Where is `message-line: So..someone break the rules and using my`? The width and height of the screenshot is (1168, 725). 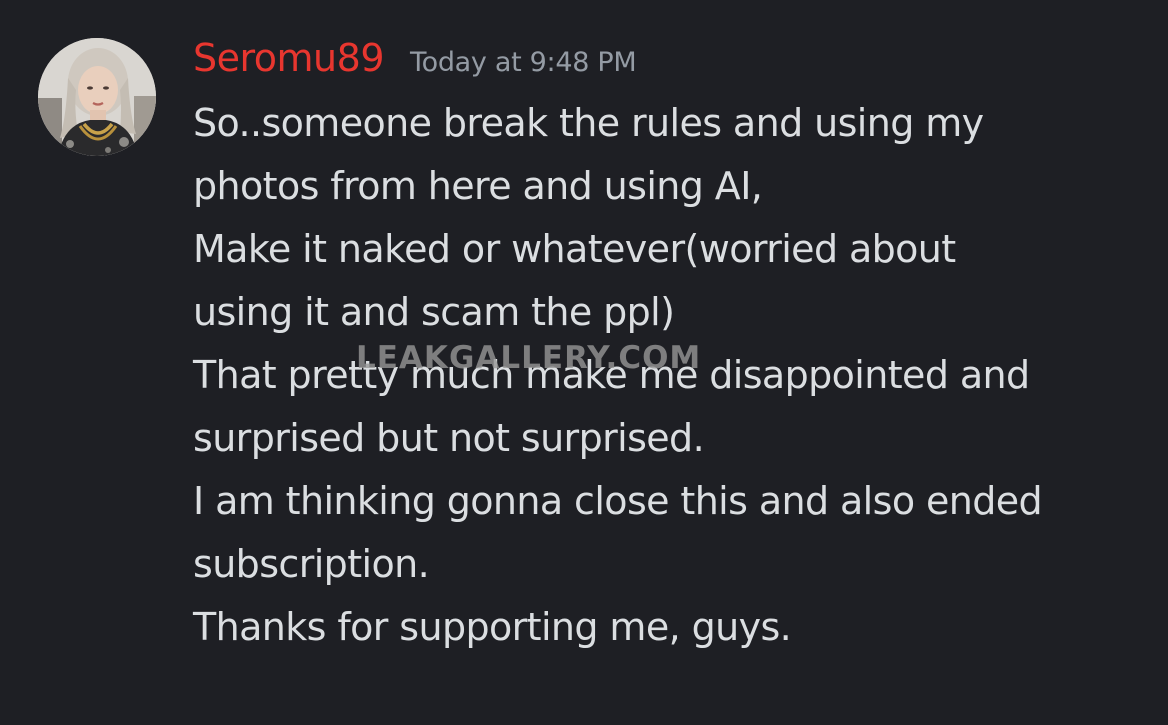
message-line: So..someone break the rules and using my is located at coordinates (588, 123).